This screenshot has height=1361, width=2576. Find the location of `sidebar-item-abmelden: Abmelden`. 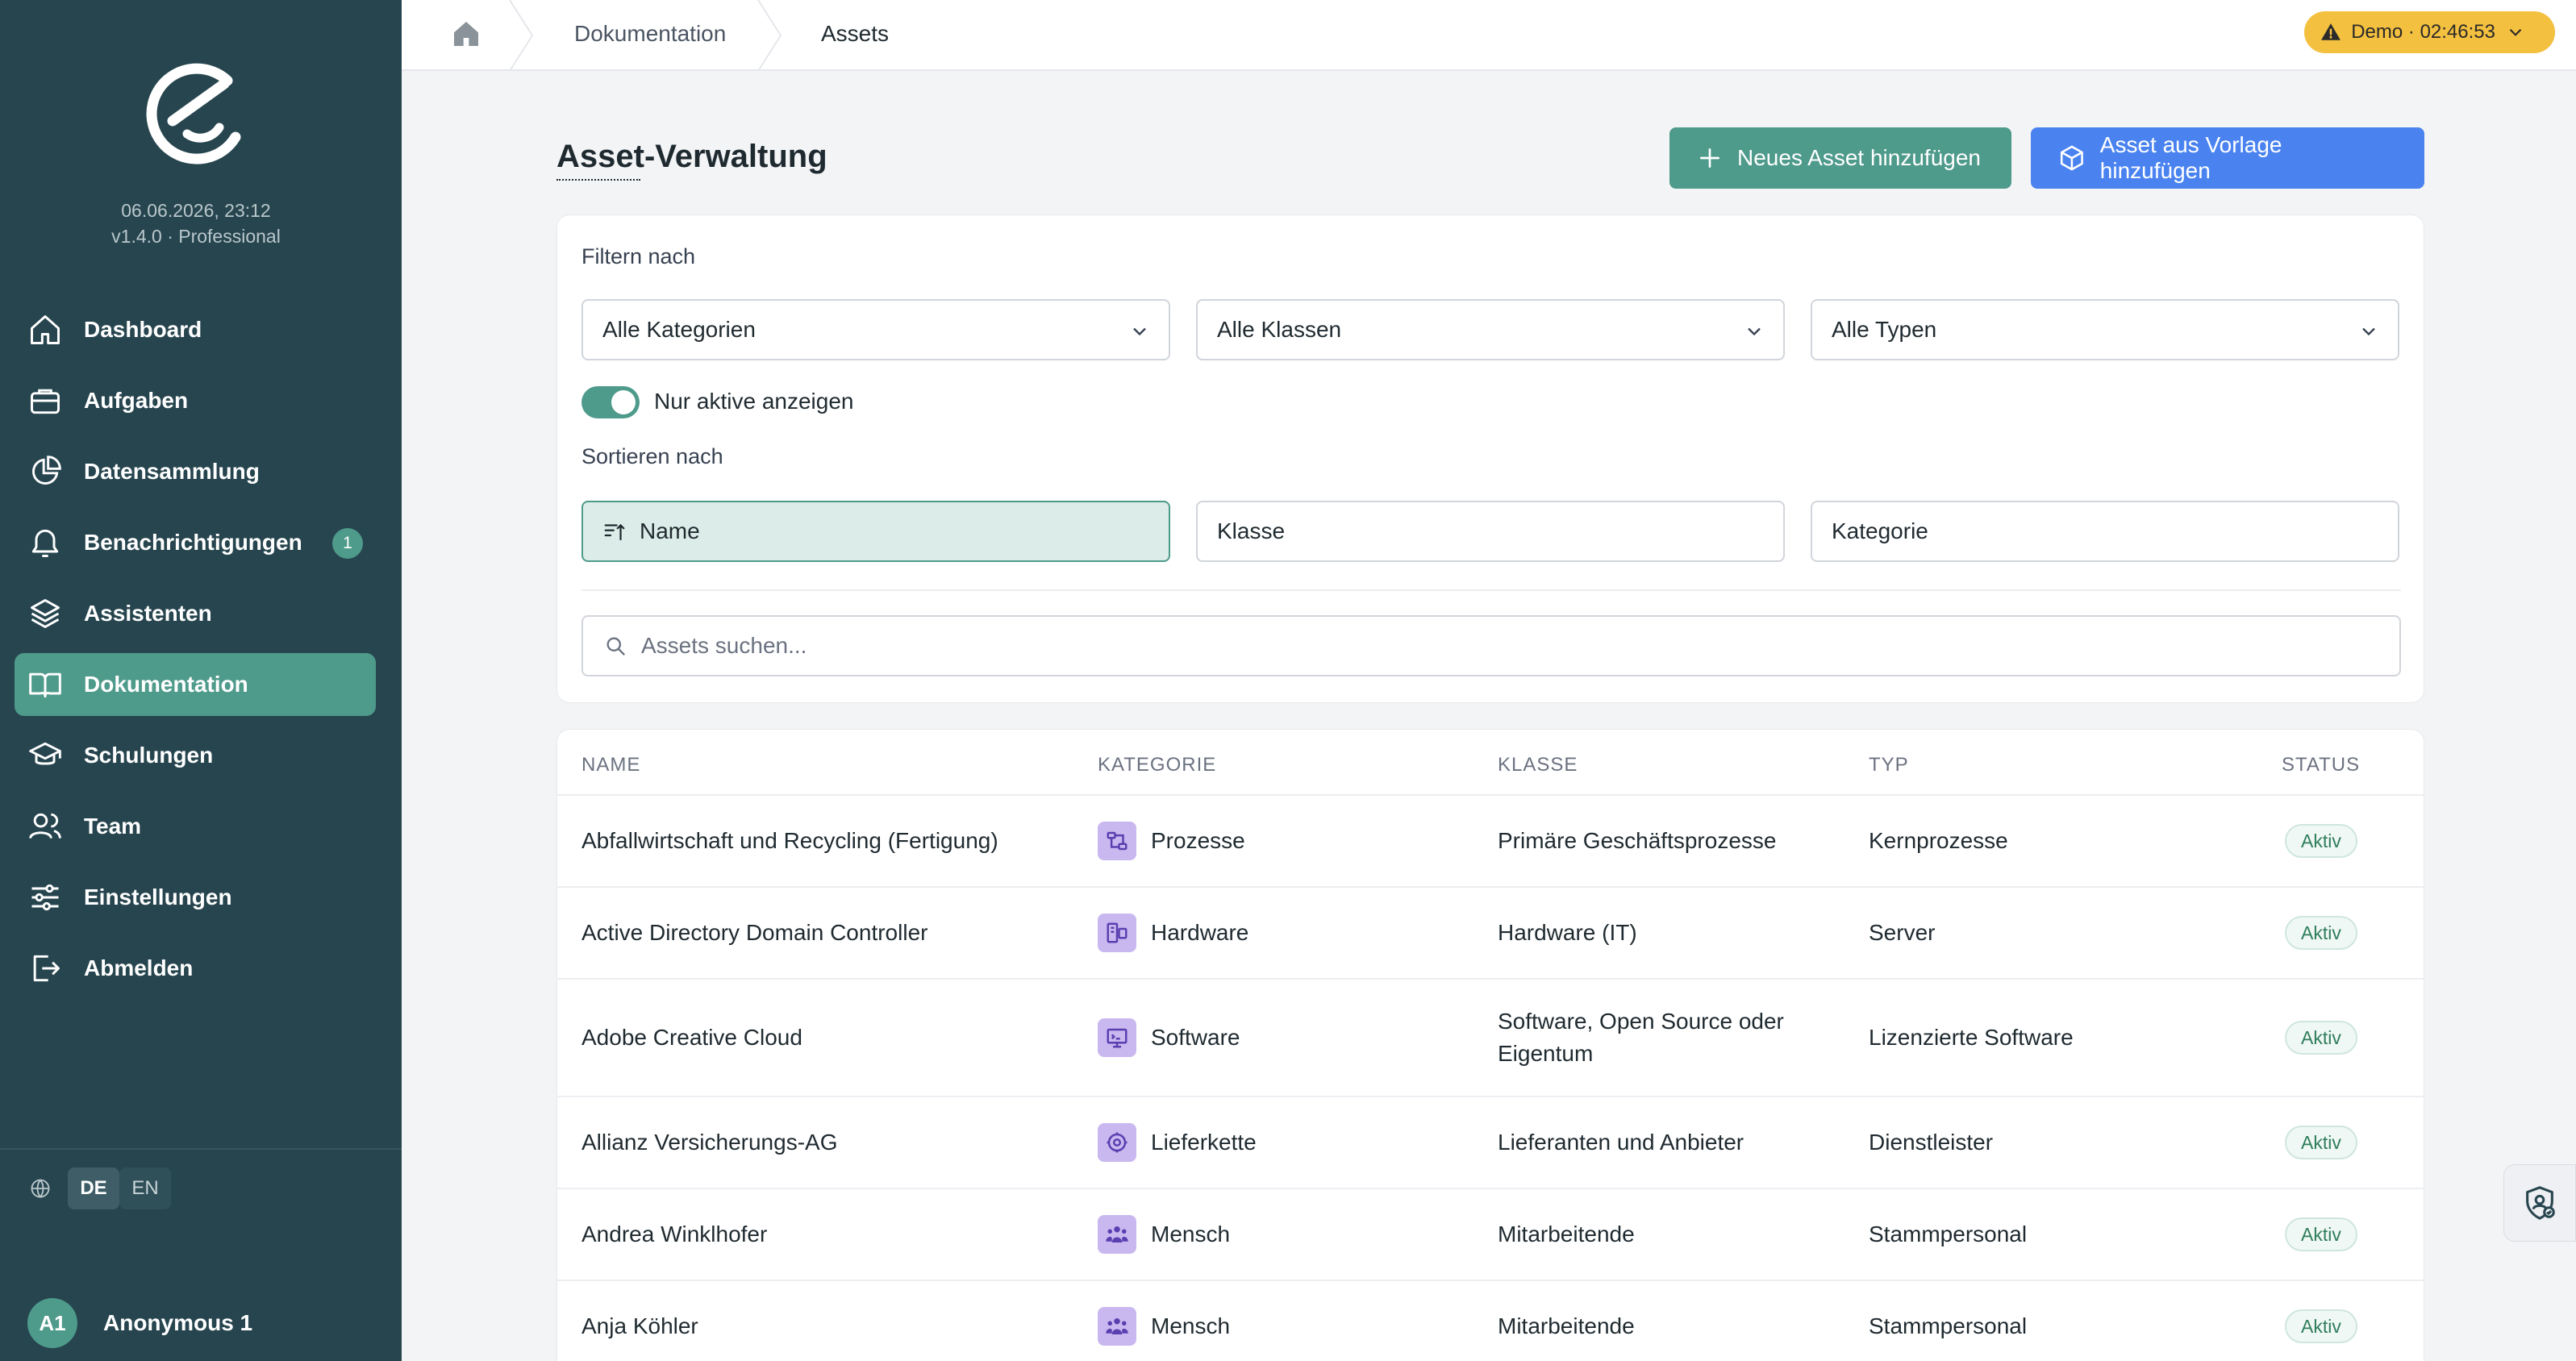

sidebar-item-abmelden: Abmelden is located at coordinates (195, 968).